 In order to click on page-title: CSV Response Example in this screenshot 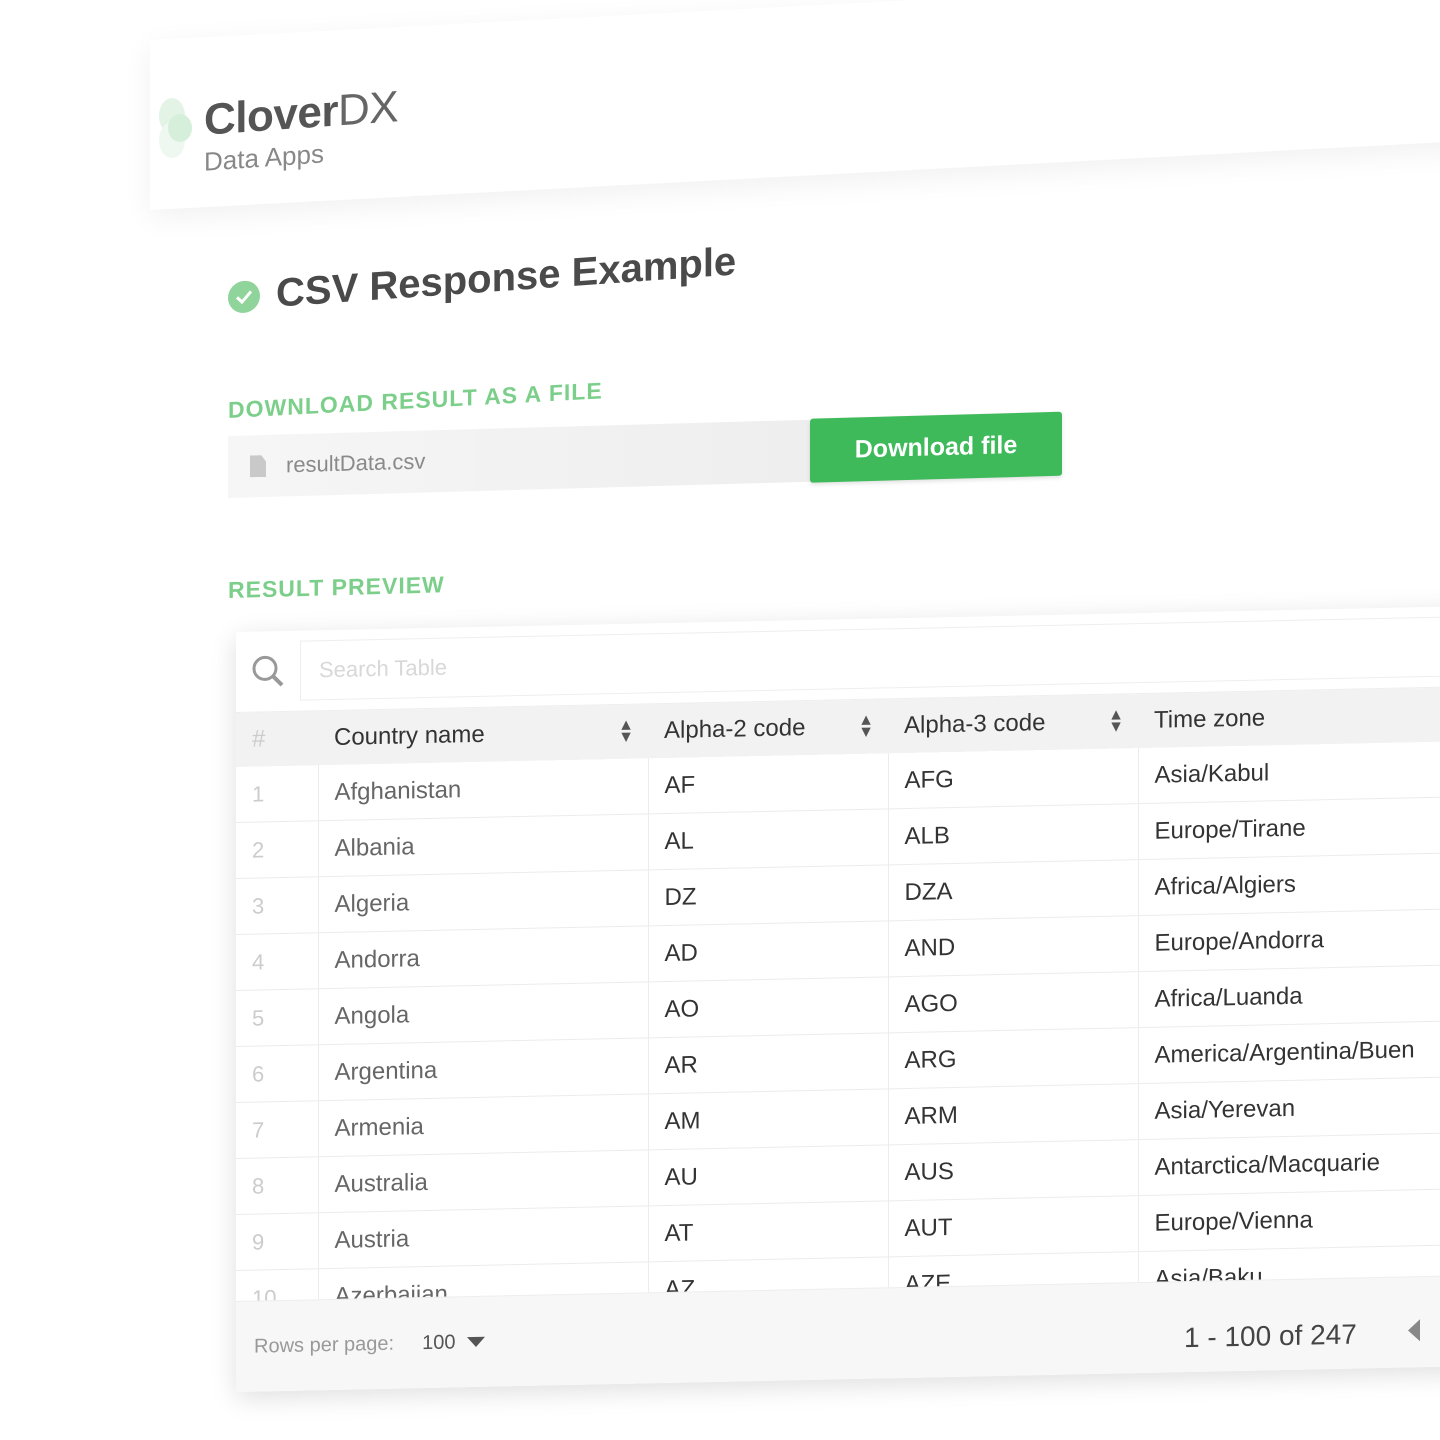, I will do `click(506, 277)`.